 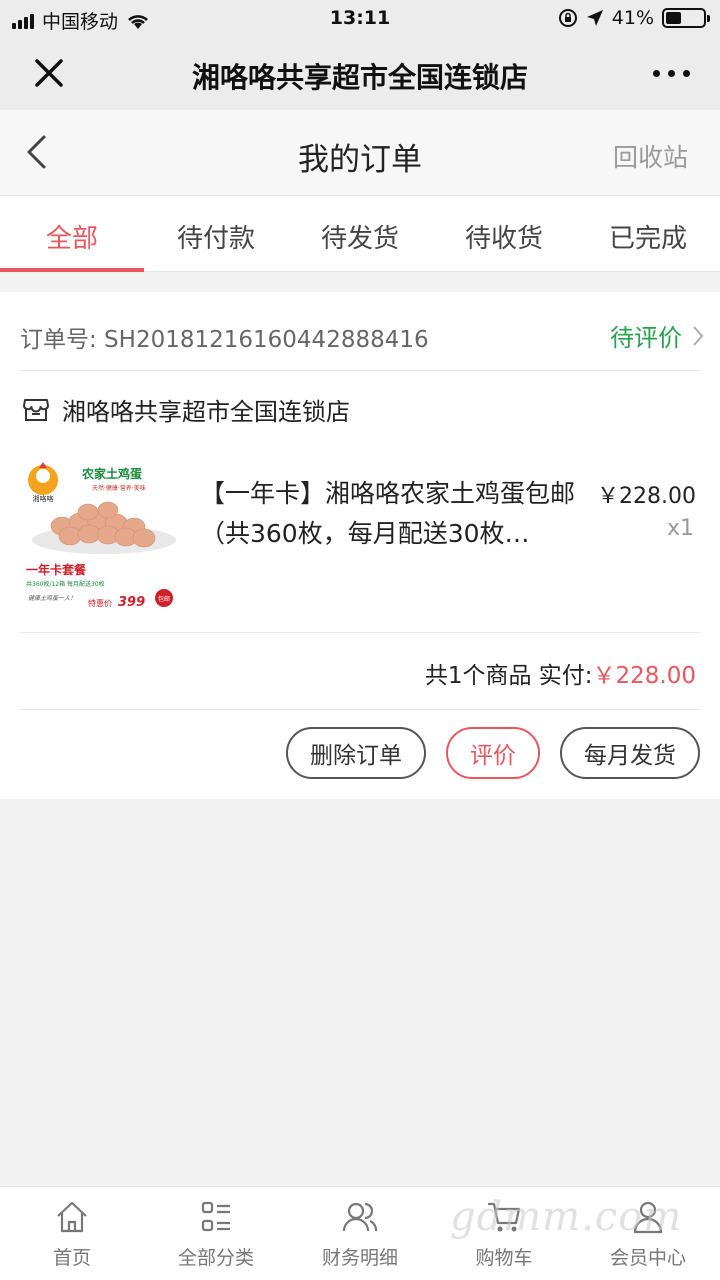 I want to click on delete-order-button: 删除订单, so click(x=356, y=753).